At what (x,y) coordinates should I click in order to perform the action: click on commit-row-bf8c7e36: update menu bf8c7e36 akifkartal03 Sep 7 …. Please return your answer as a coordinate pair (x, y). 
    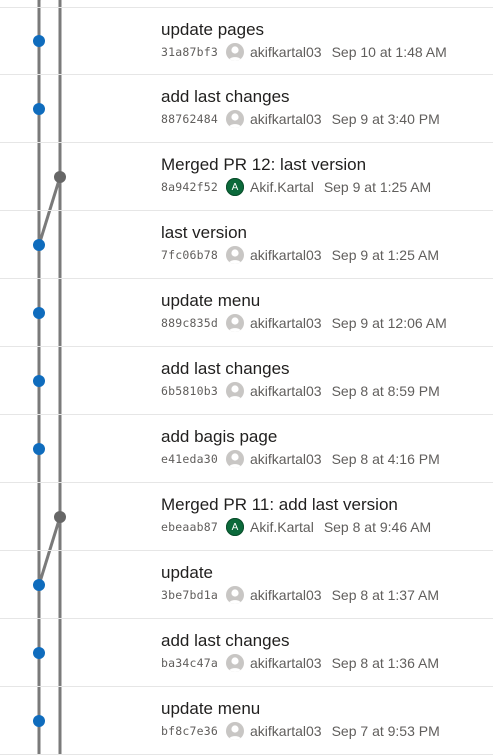
    Looking at the image, I should click on (246, 721).